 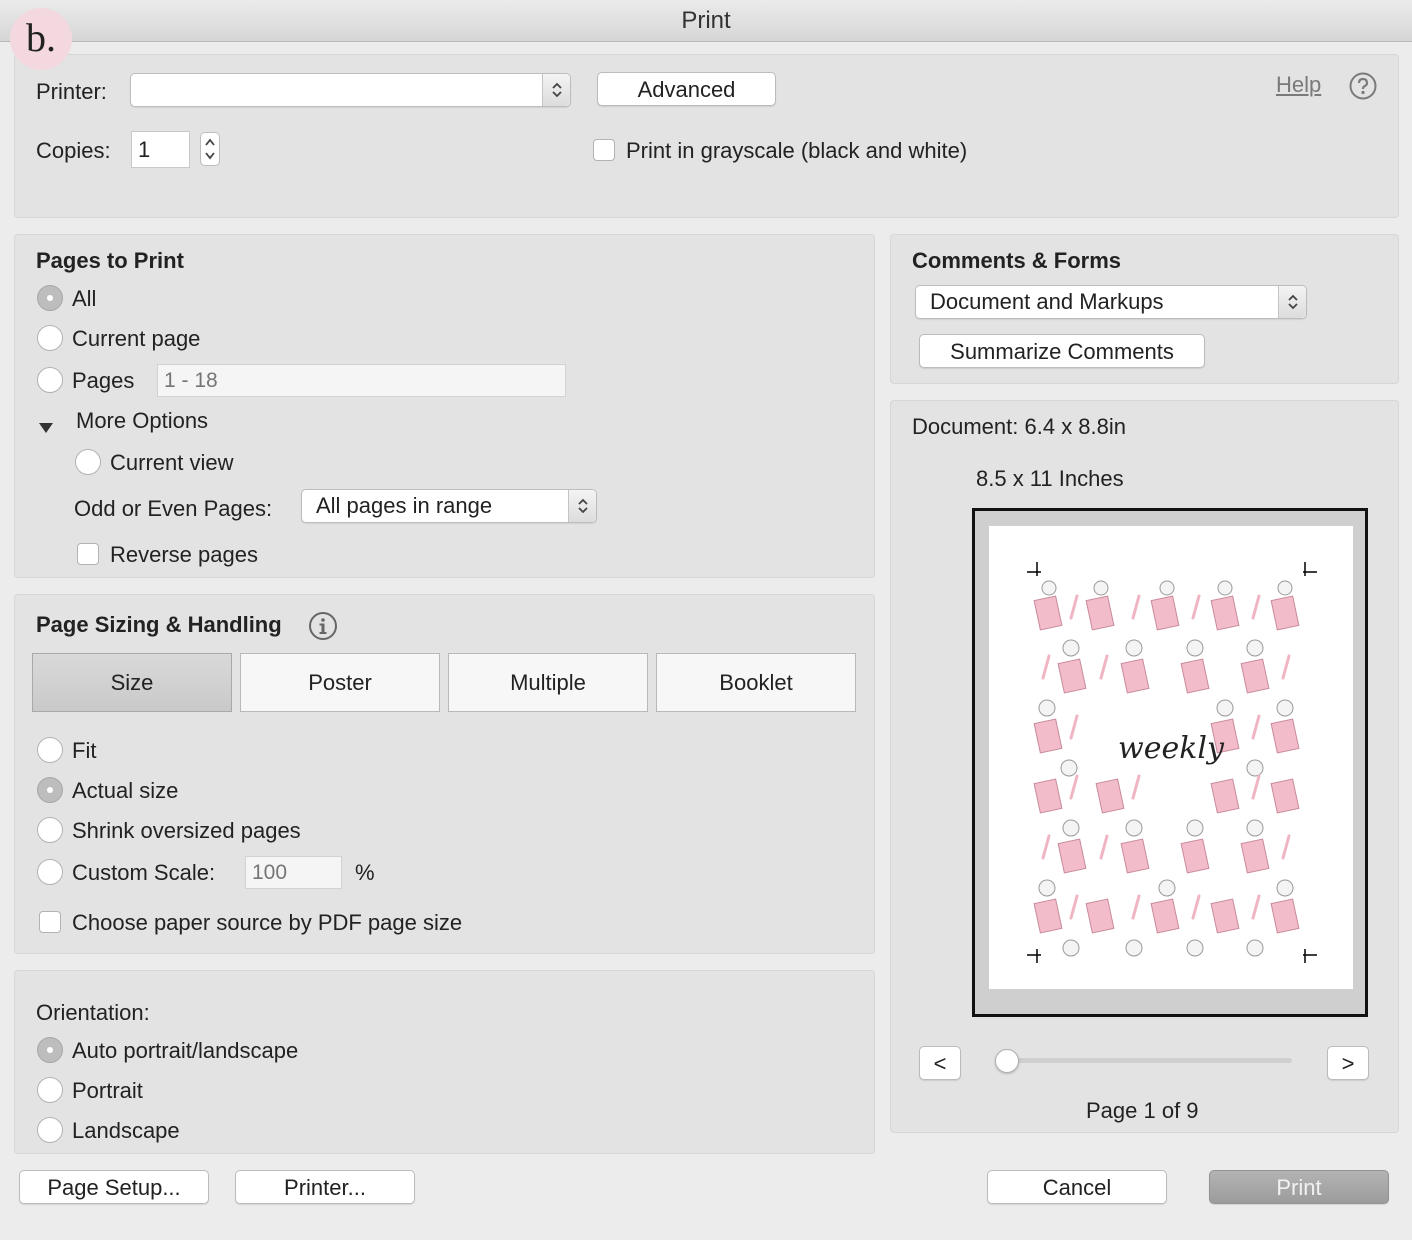 I want to click on summarize-comments-label: Summarize Comments, so click(x=1062, y=351).